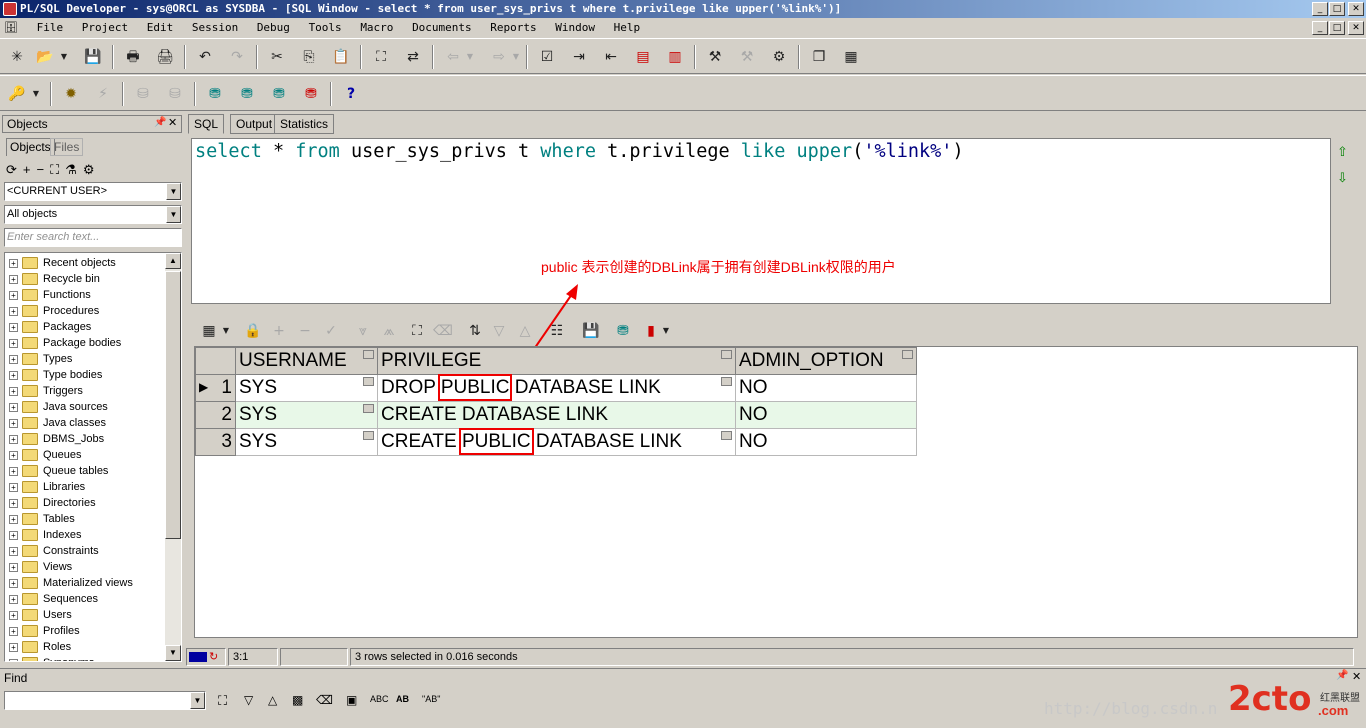 This screenshot has width=1366, height=728. What do you see at coordinates (45, 57) in the screenshot?
I see `open-folder-icon: 📂` at bounding box center [45, 57].